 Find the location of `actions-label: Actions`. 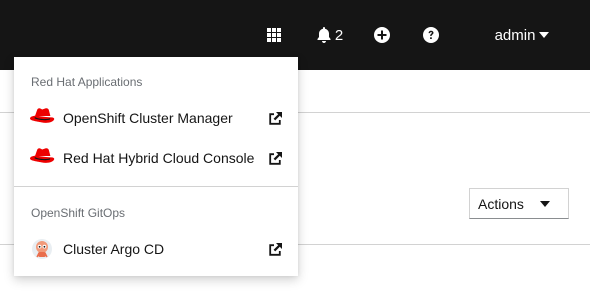

actions-label: Actions is located at coordinates (501, 203).